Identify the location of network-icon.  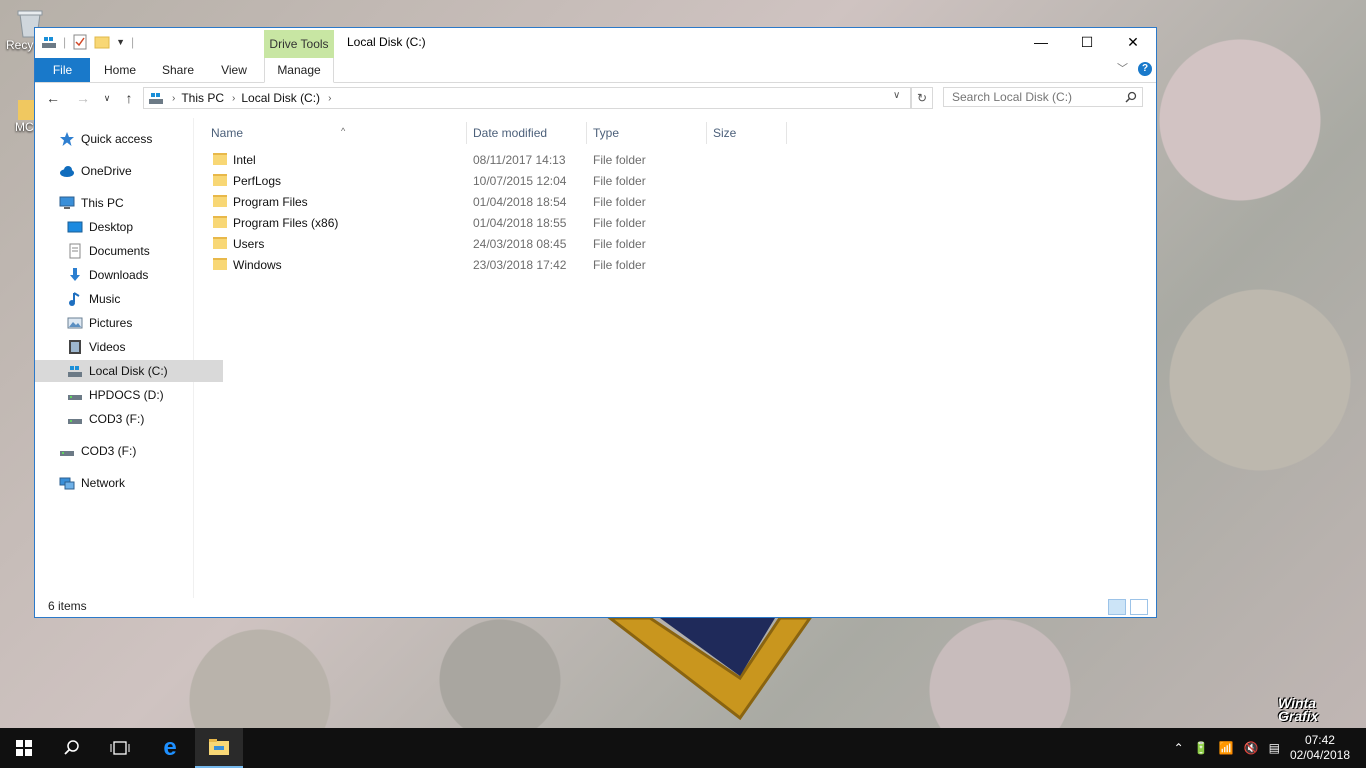
(67, 483).